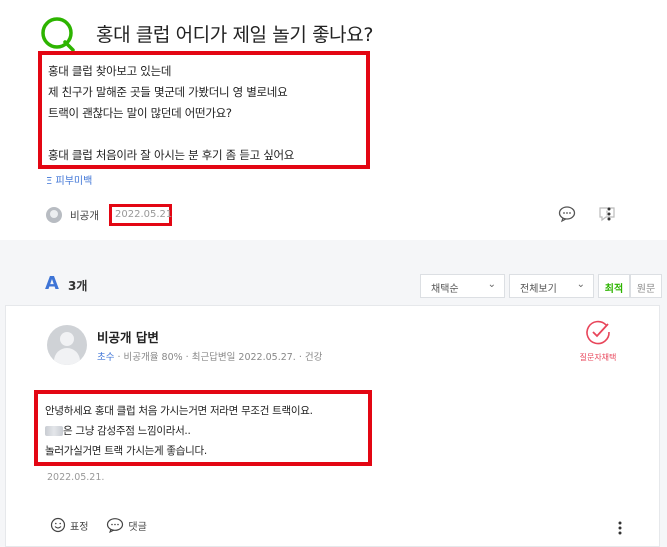 The height and width of the screenshot is (547, 667). Describe the element at coordinates (79, 527) in the screenshot. I see `emoji-label: 표정` at that location.